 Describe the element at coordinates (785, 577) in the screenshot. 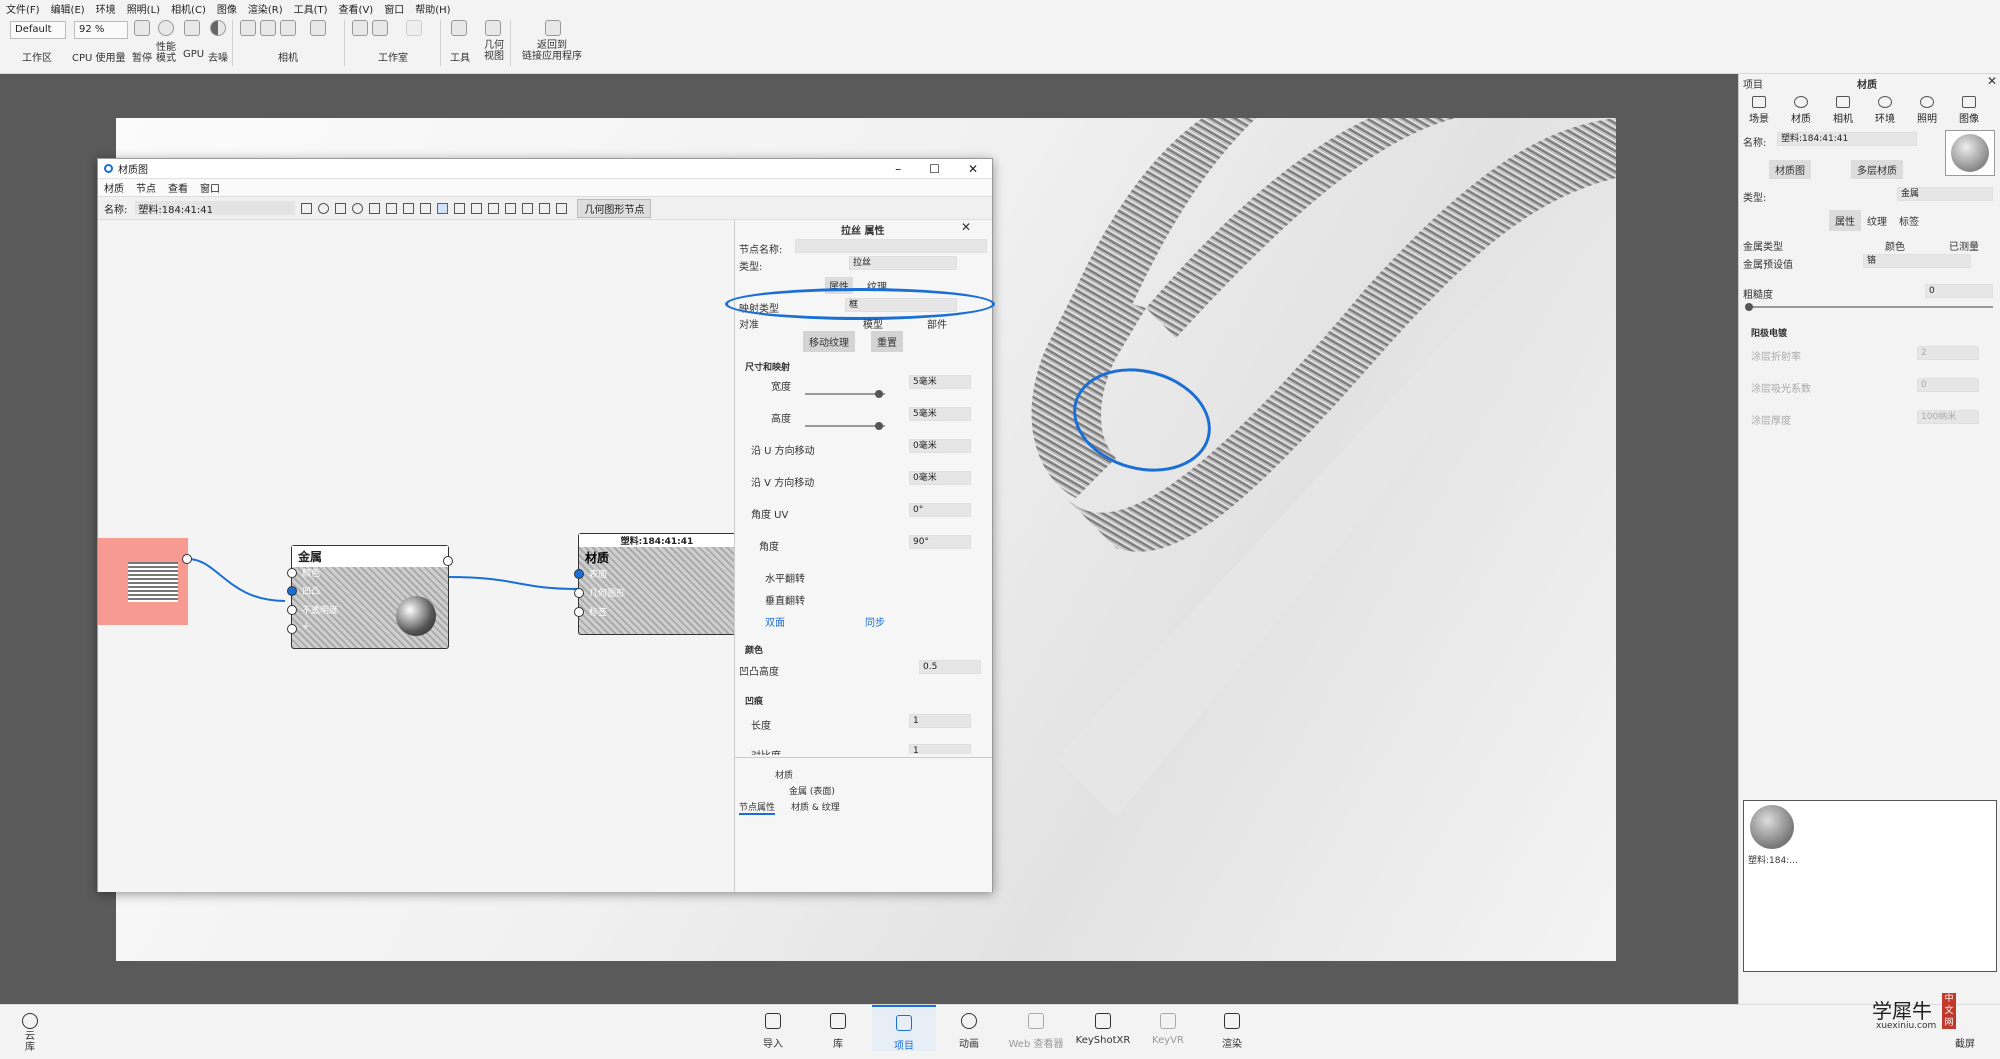

I see `hflip-toggle: 水平翻转` at that location.